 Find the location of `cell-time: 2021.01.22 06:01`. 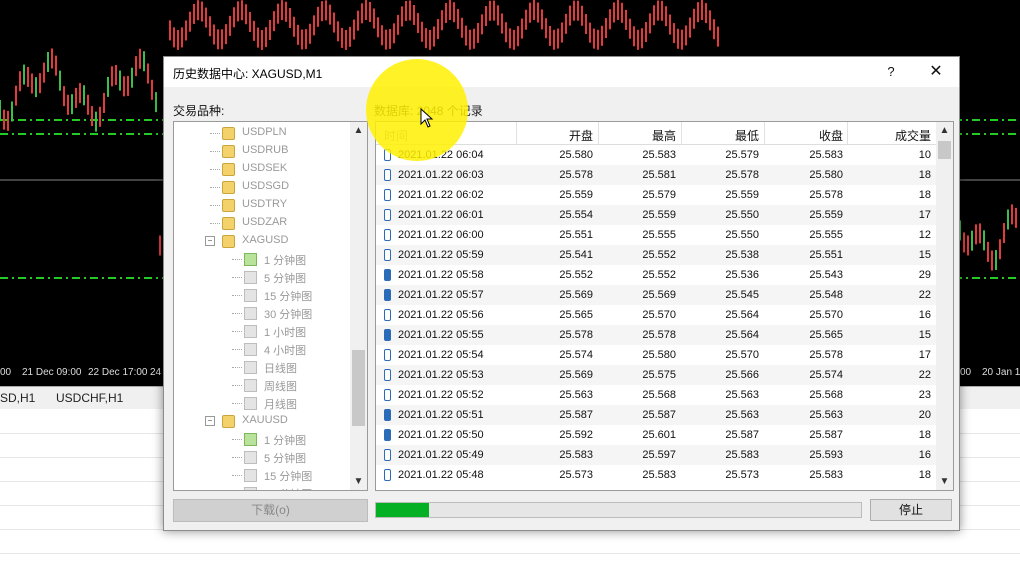

cell-time: 2021.01.22 06:01 is located at coordinates (441, 215).